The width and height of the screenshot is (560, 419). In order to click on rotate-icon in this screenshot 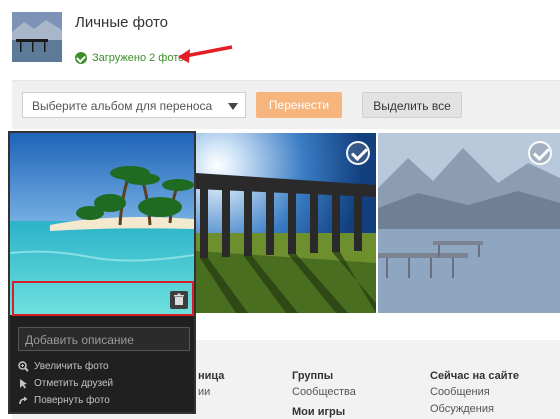, I will do `click(23, 400)`.